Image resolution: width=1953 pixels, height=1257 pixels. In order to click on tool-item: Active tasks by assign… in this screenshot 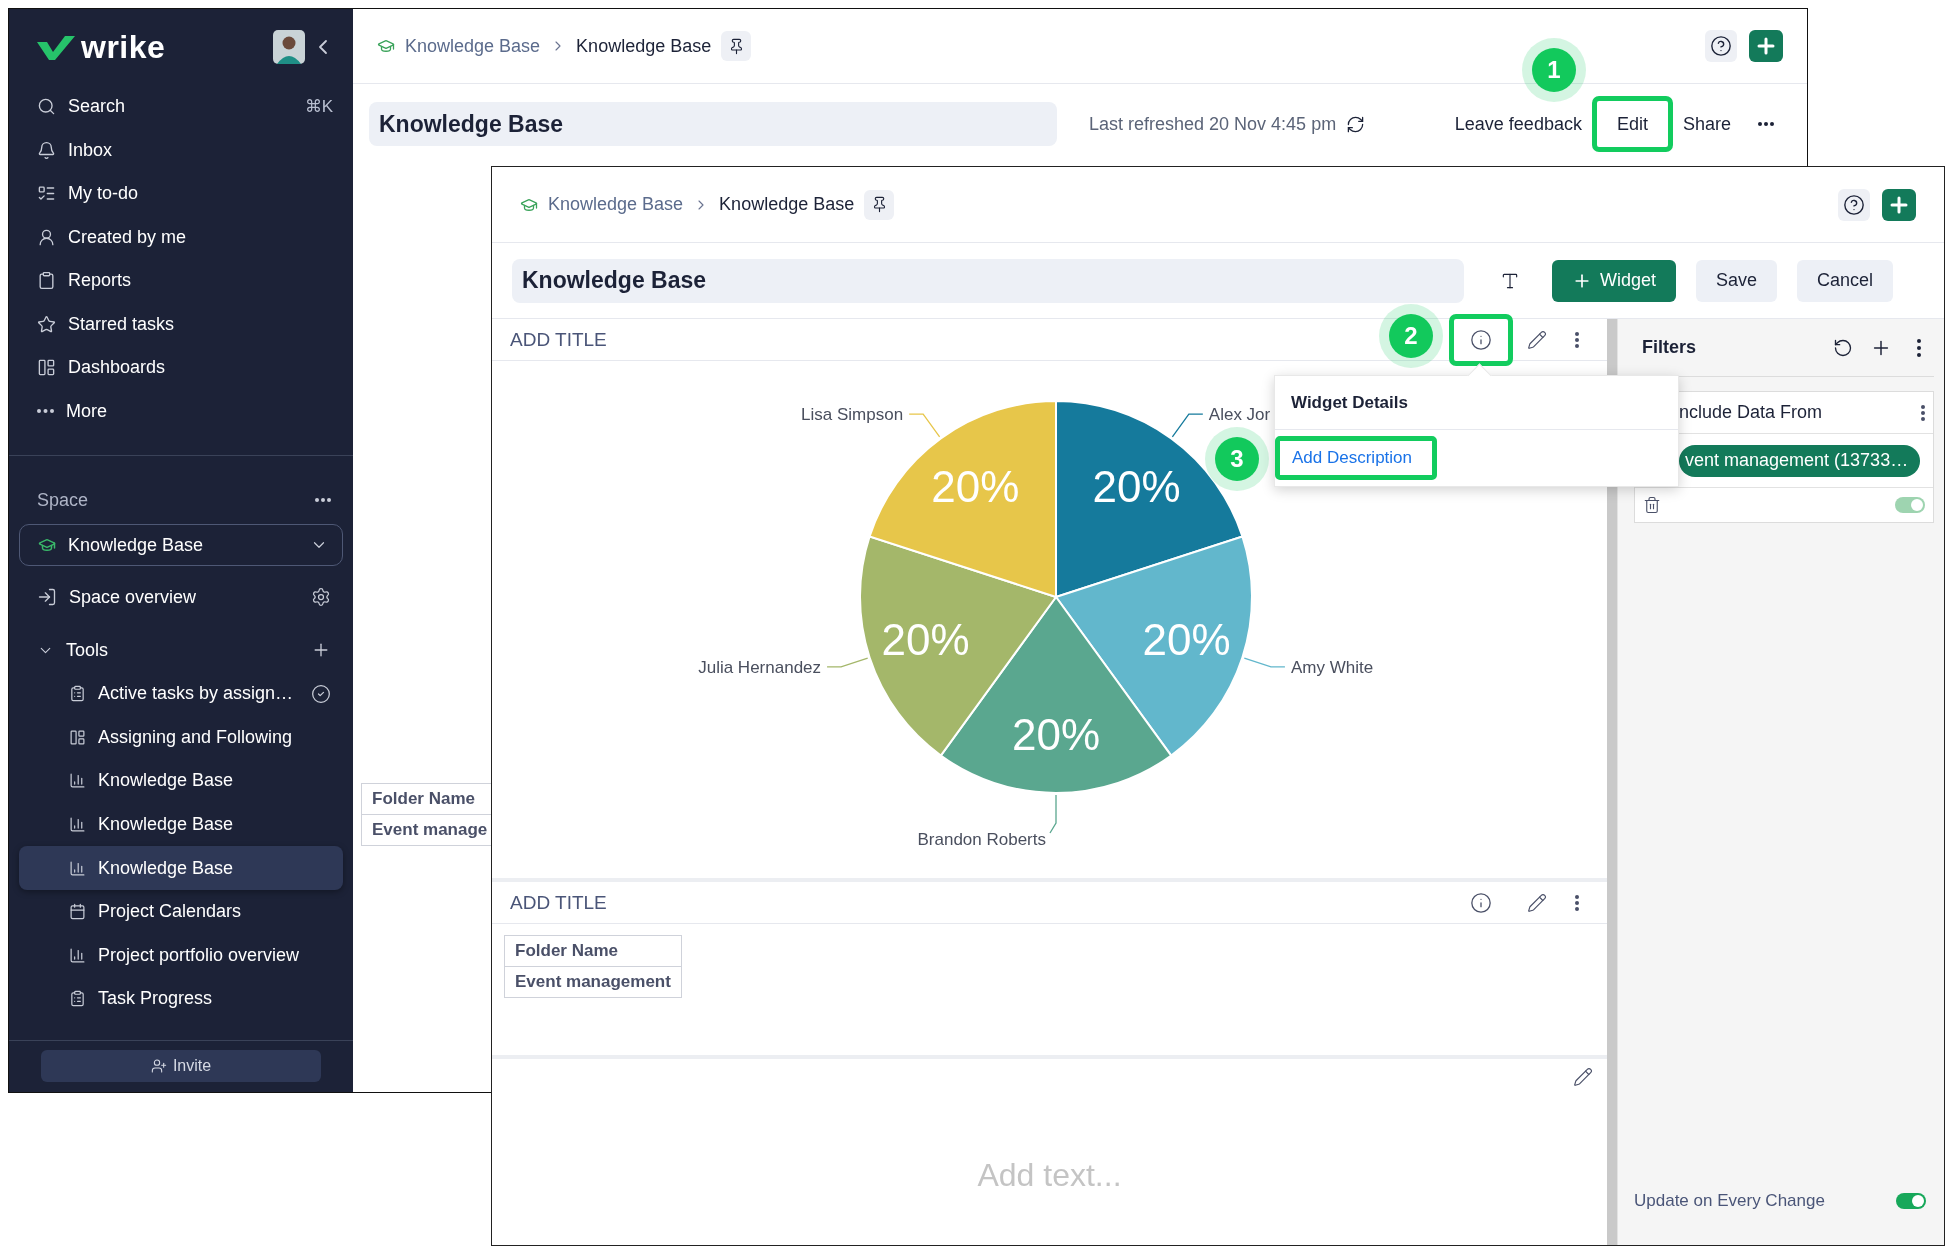, I will do `click(181, 694)`.